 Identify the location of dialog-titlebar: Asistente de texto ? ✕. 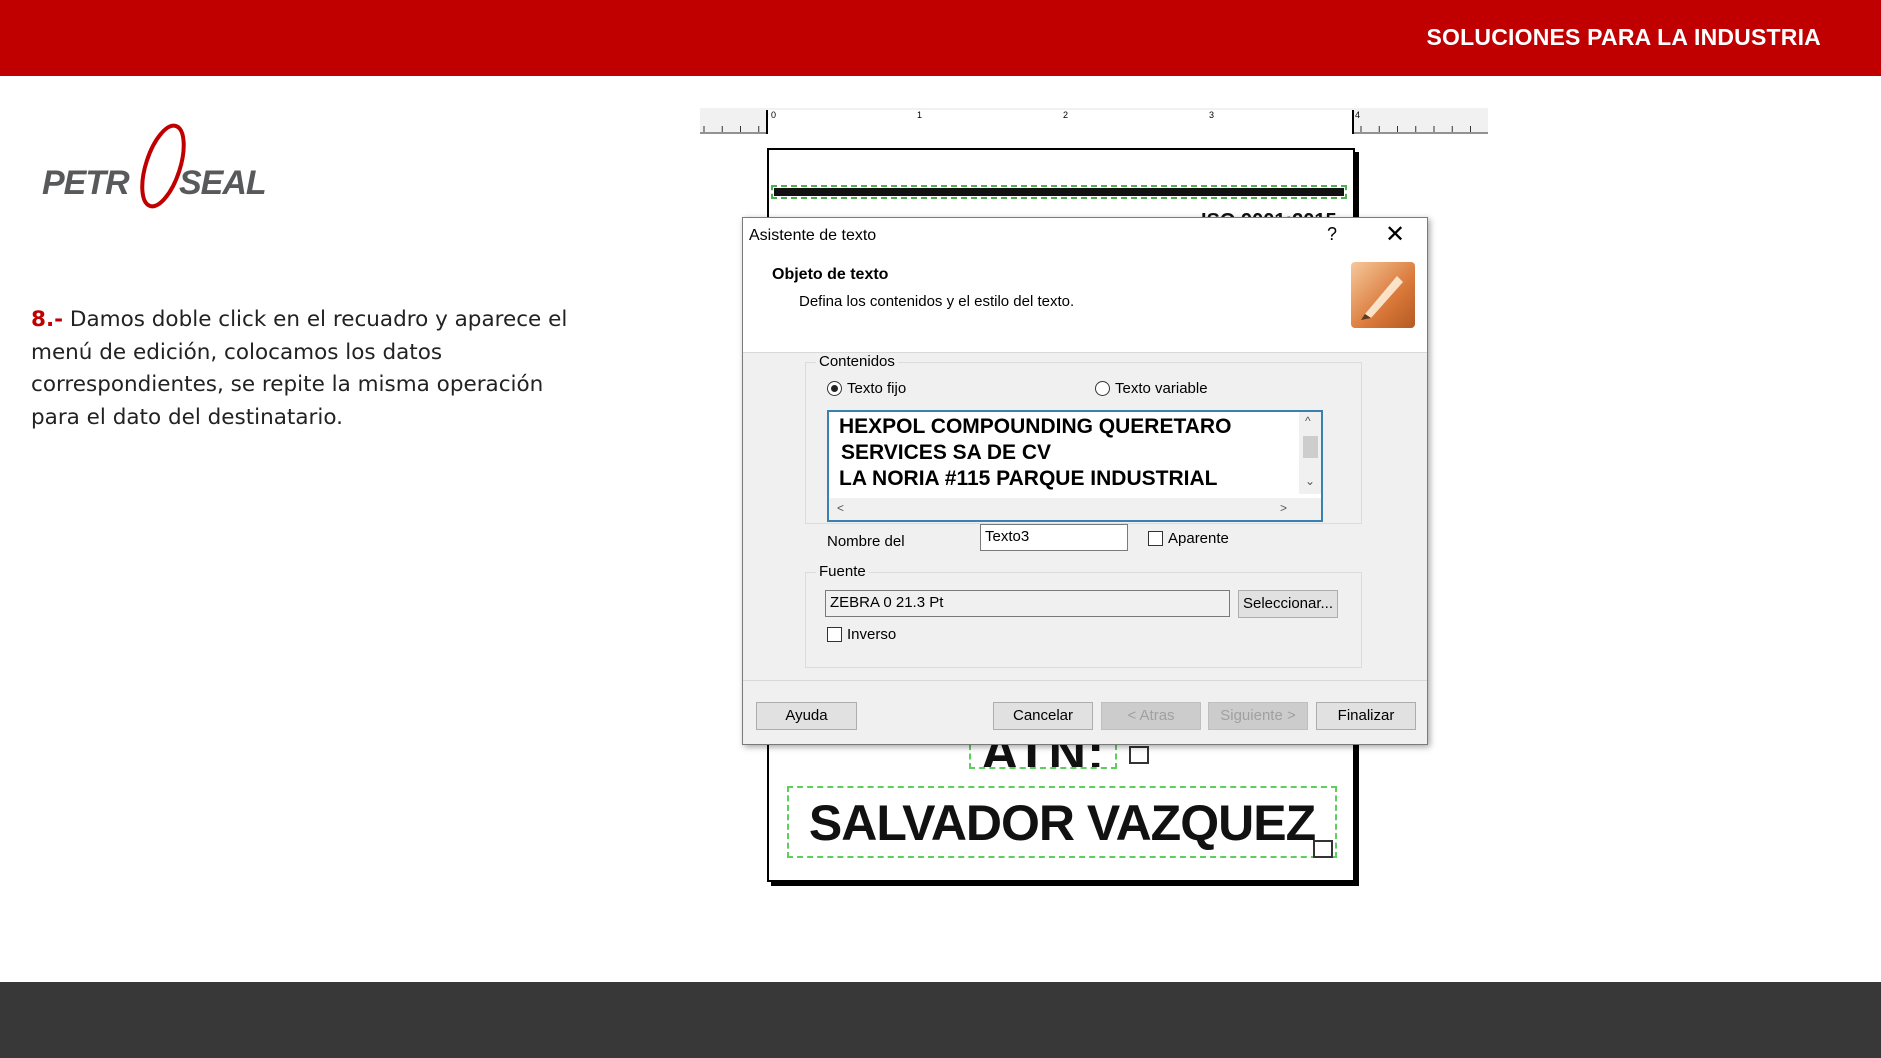
(1085, 235).